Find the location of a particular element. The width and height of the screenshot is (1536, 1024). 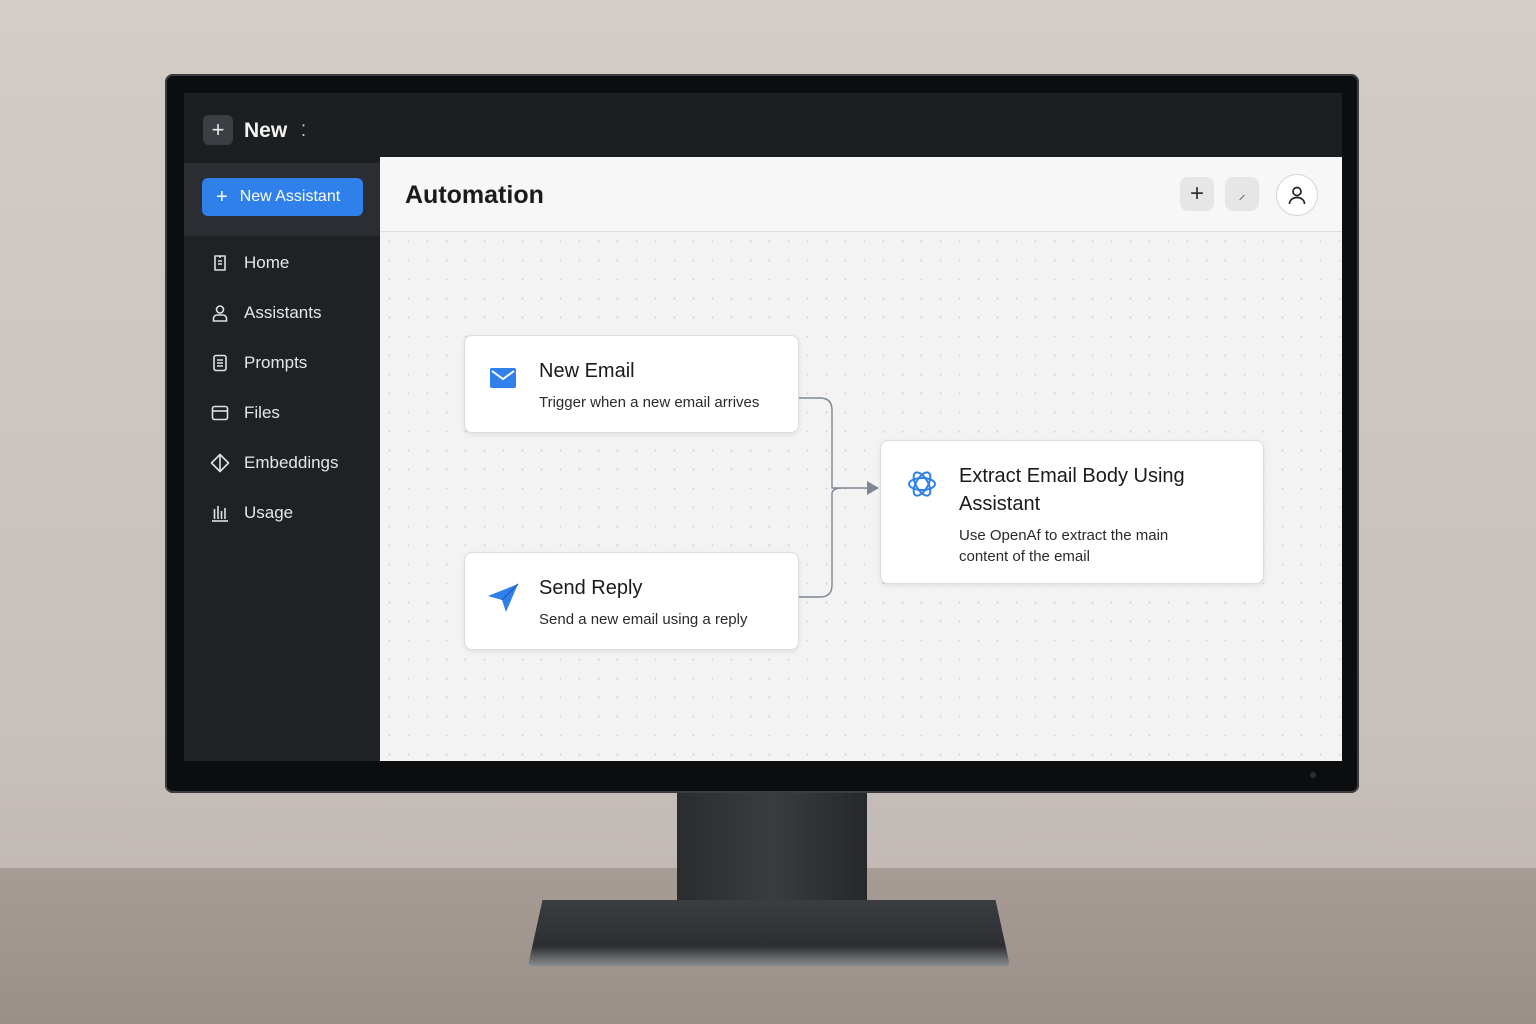

sidebar: + New Assistant Home Assistants Prompts is located at coordinates (282, 462).